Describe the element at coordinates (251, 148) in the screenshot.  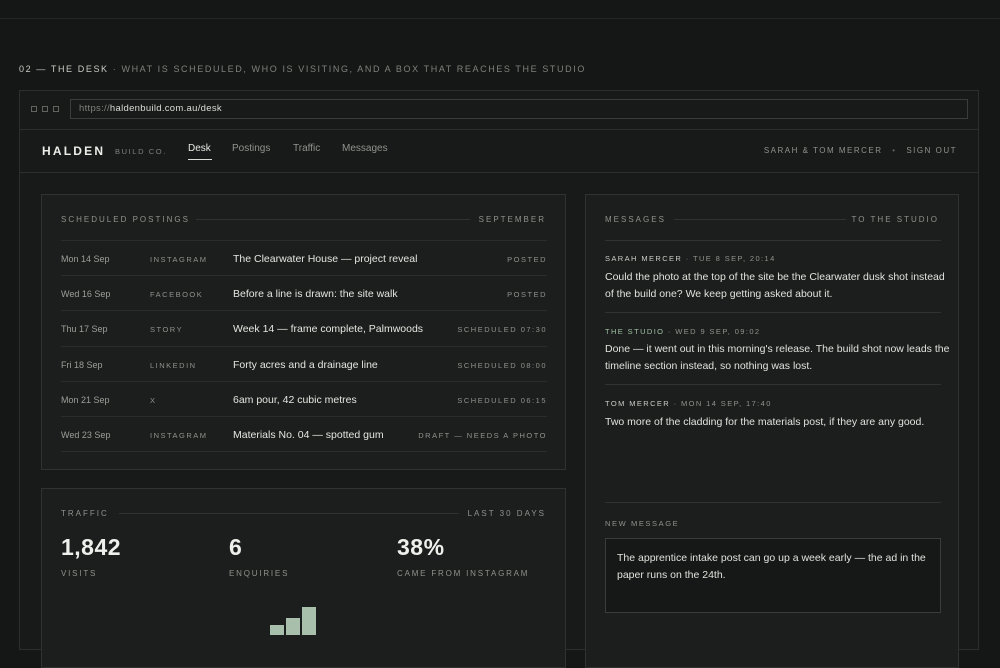
I see `tab-postings: Postings` at that location.